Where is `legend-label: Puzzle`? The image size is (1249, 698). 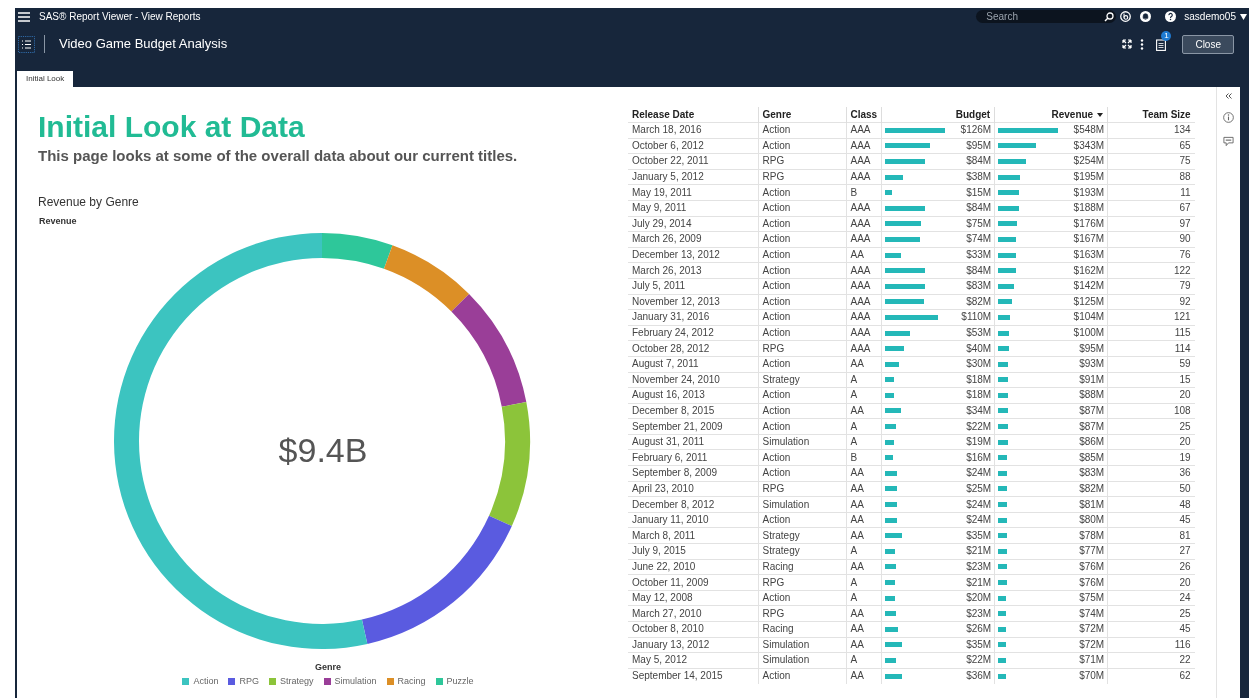 legend-label: Puzzle is located at coordinates (460, 681).